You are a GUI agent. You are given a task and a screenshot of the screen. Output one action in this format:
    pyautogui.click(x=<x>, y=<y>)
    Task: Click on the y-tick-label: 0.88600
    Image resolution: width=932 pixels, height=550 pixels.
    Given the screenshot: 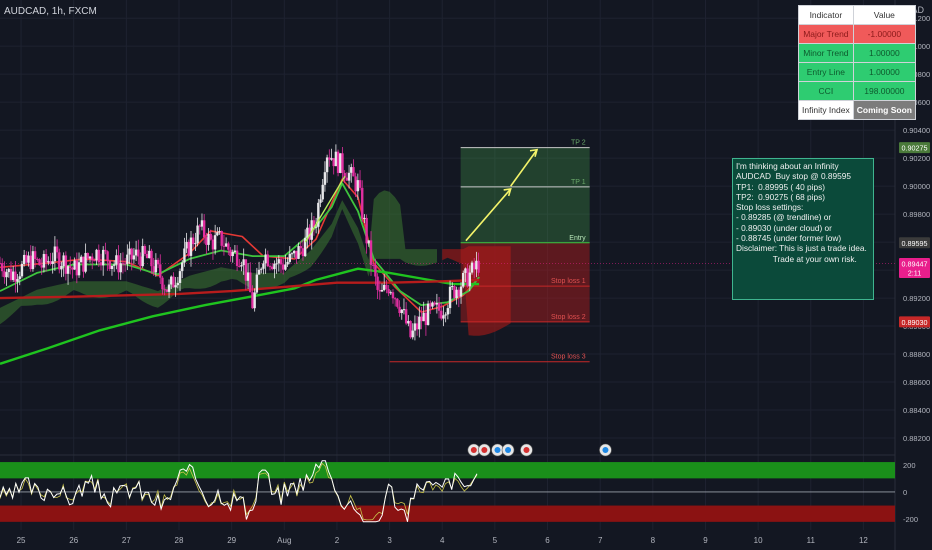 What is the action you would take?
    pyautogui.click(x=916, y=382)
    